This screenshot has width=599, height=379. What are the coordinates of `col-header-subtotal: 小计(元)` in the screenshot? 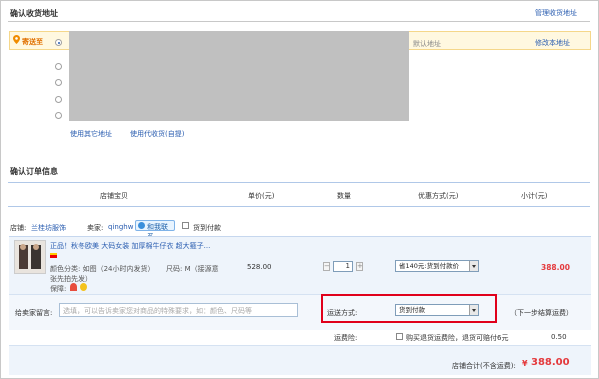 It's located at (534, 196).